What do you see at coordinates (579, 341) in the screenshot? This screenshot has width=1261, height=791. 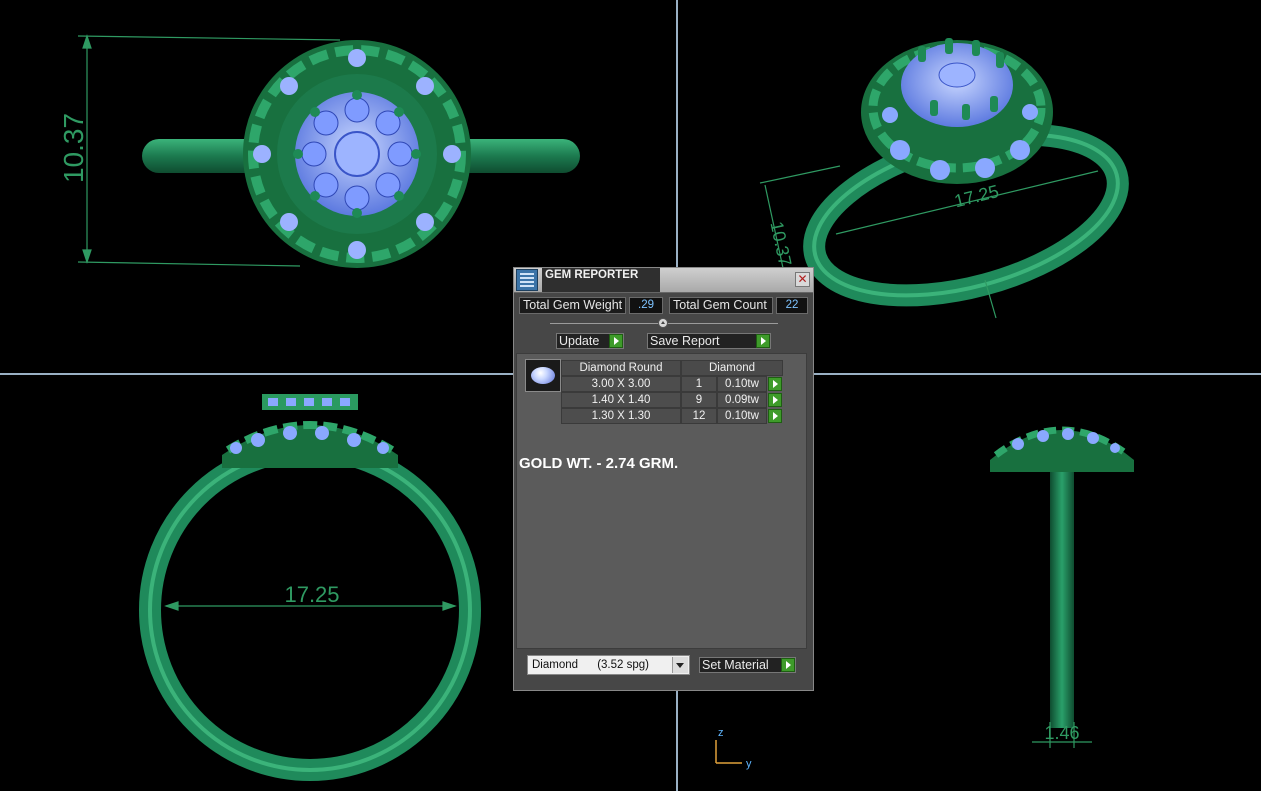 I see `update-button-label: Update` at bounding box center [579, 341].